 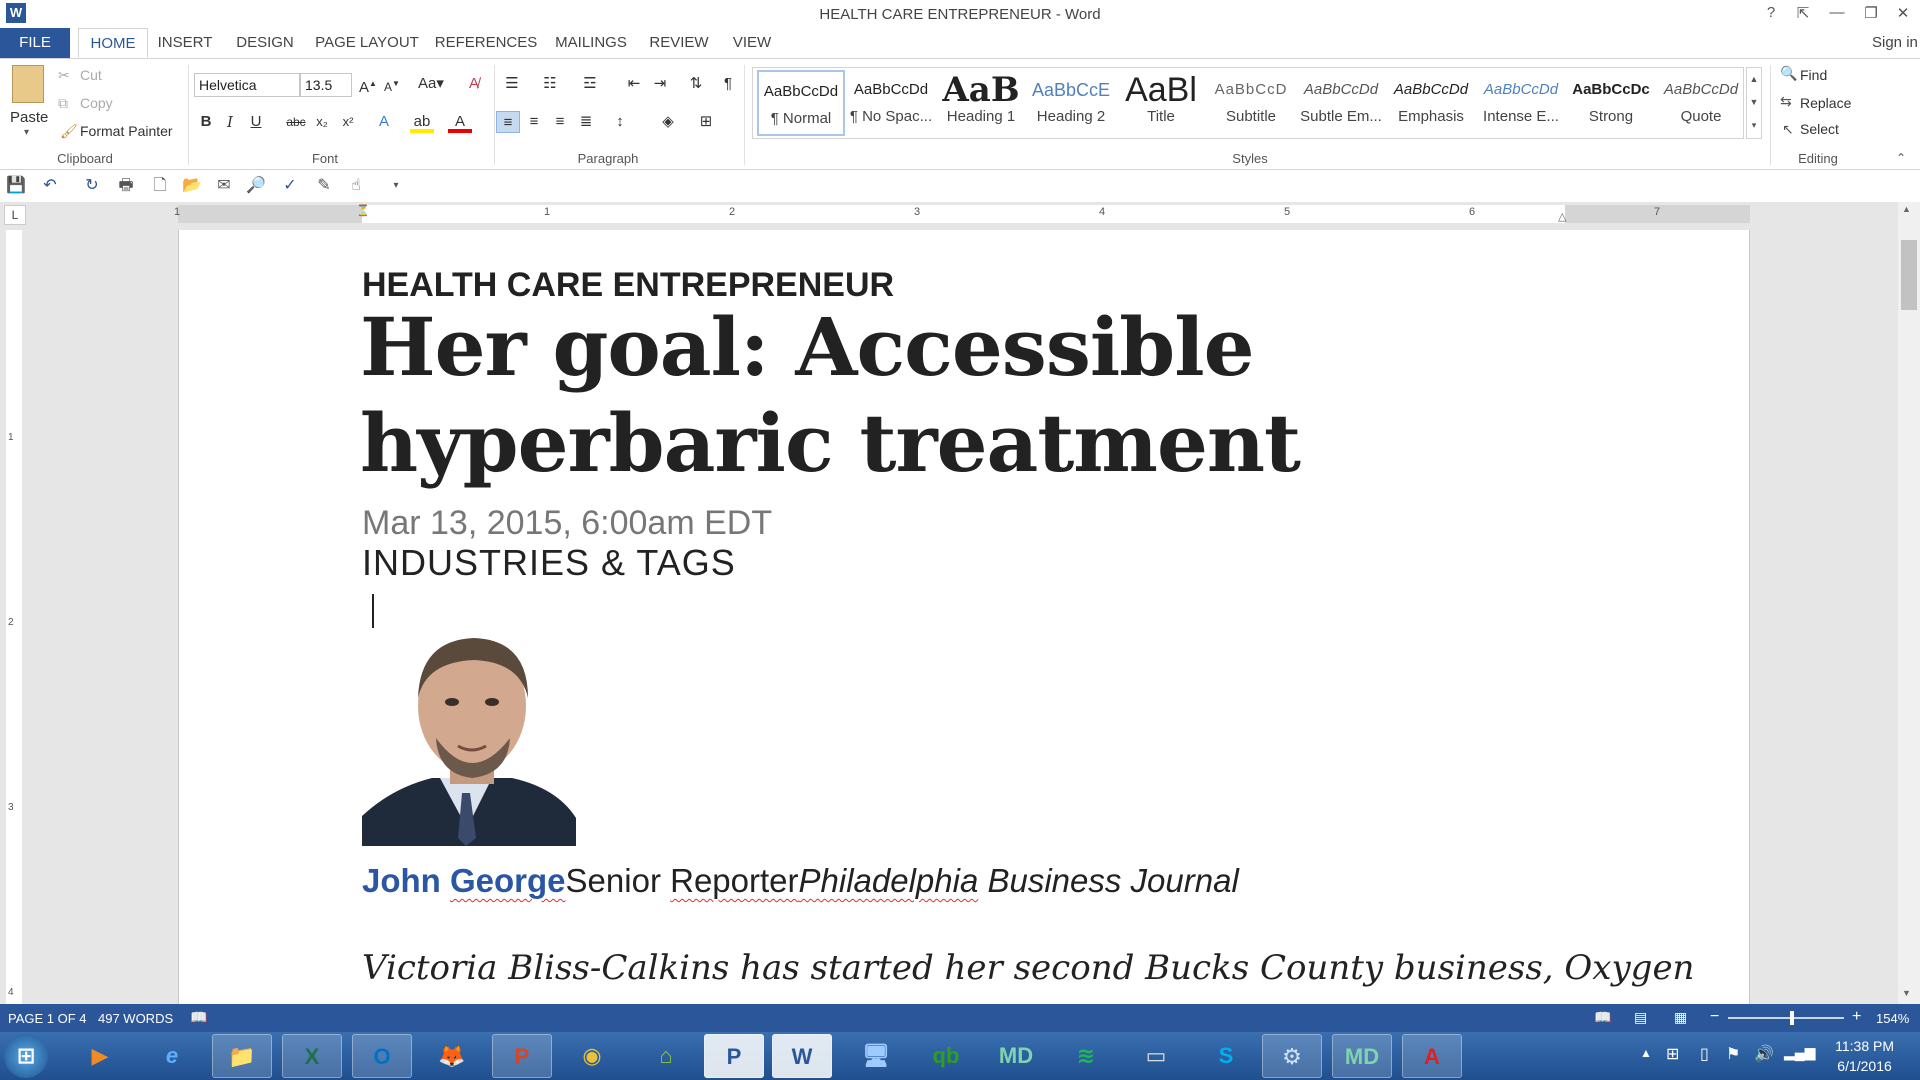 I want to click on strikethrough-icon: abc, so click(x=296, y=122).